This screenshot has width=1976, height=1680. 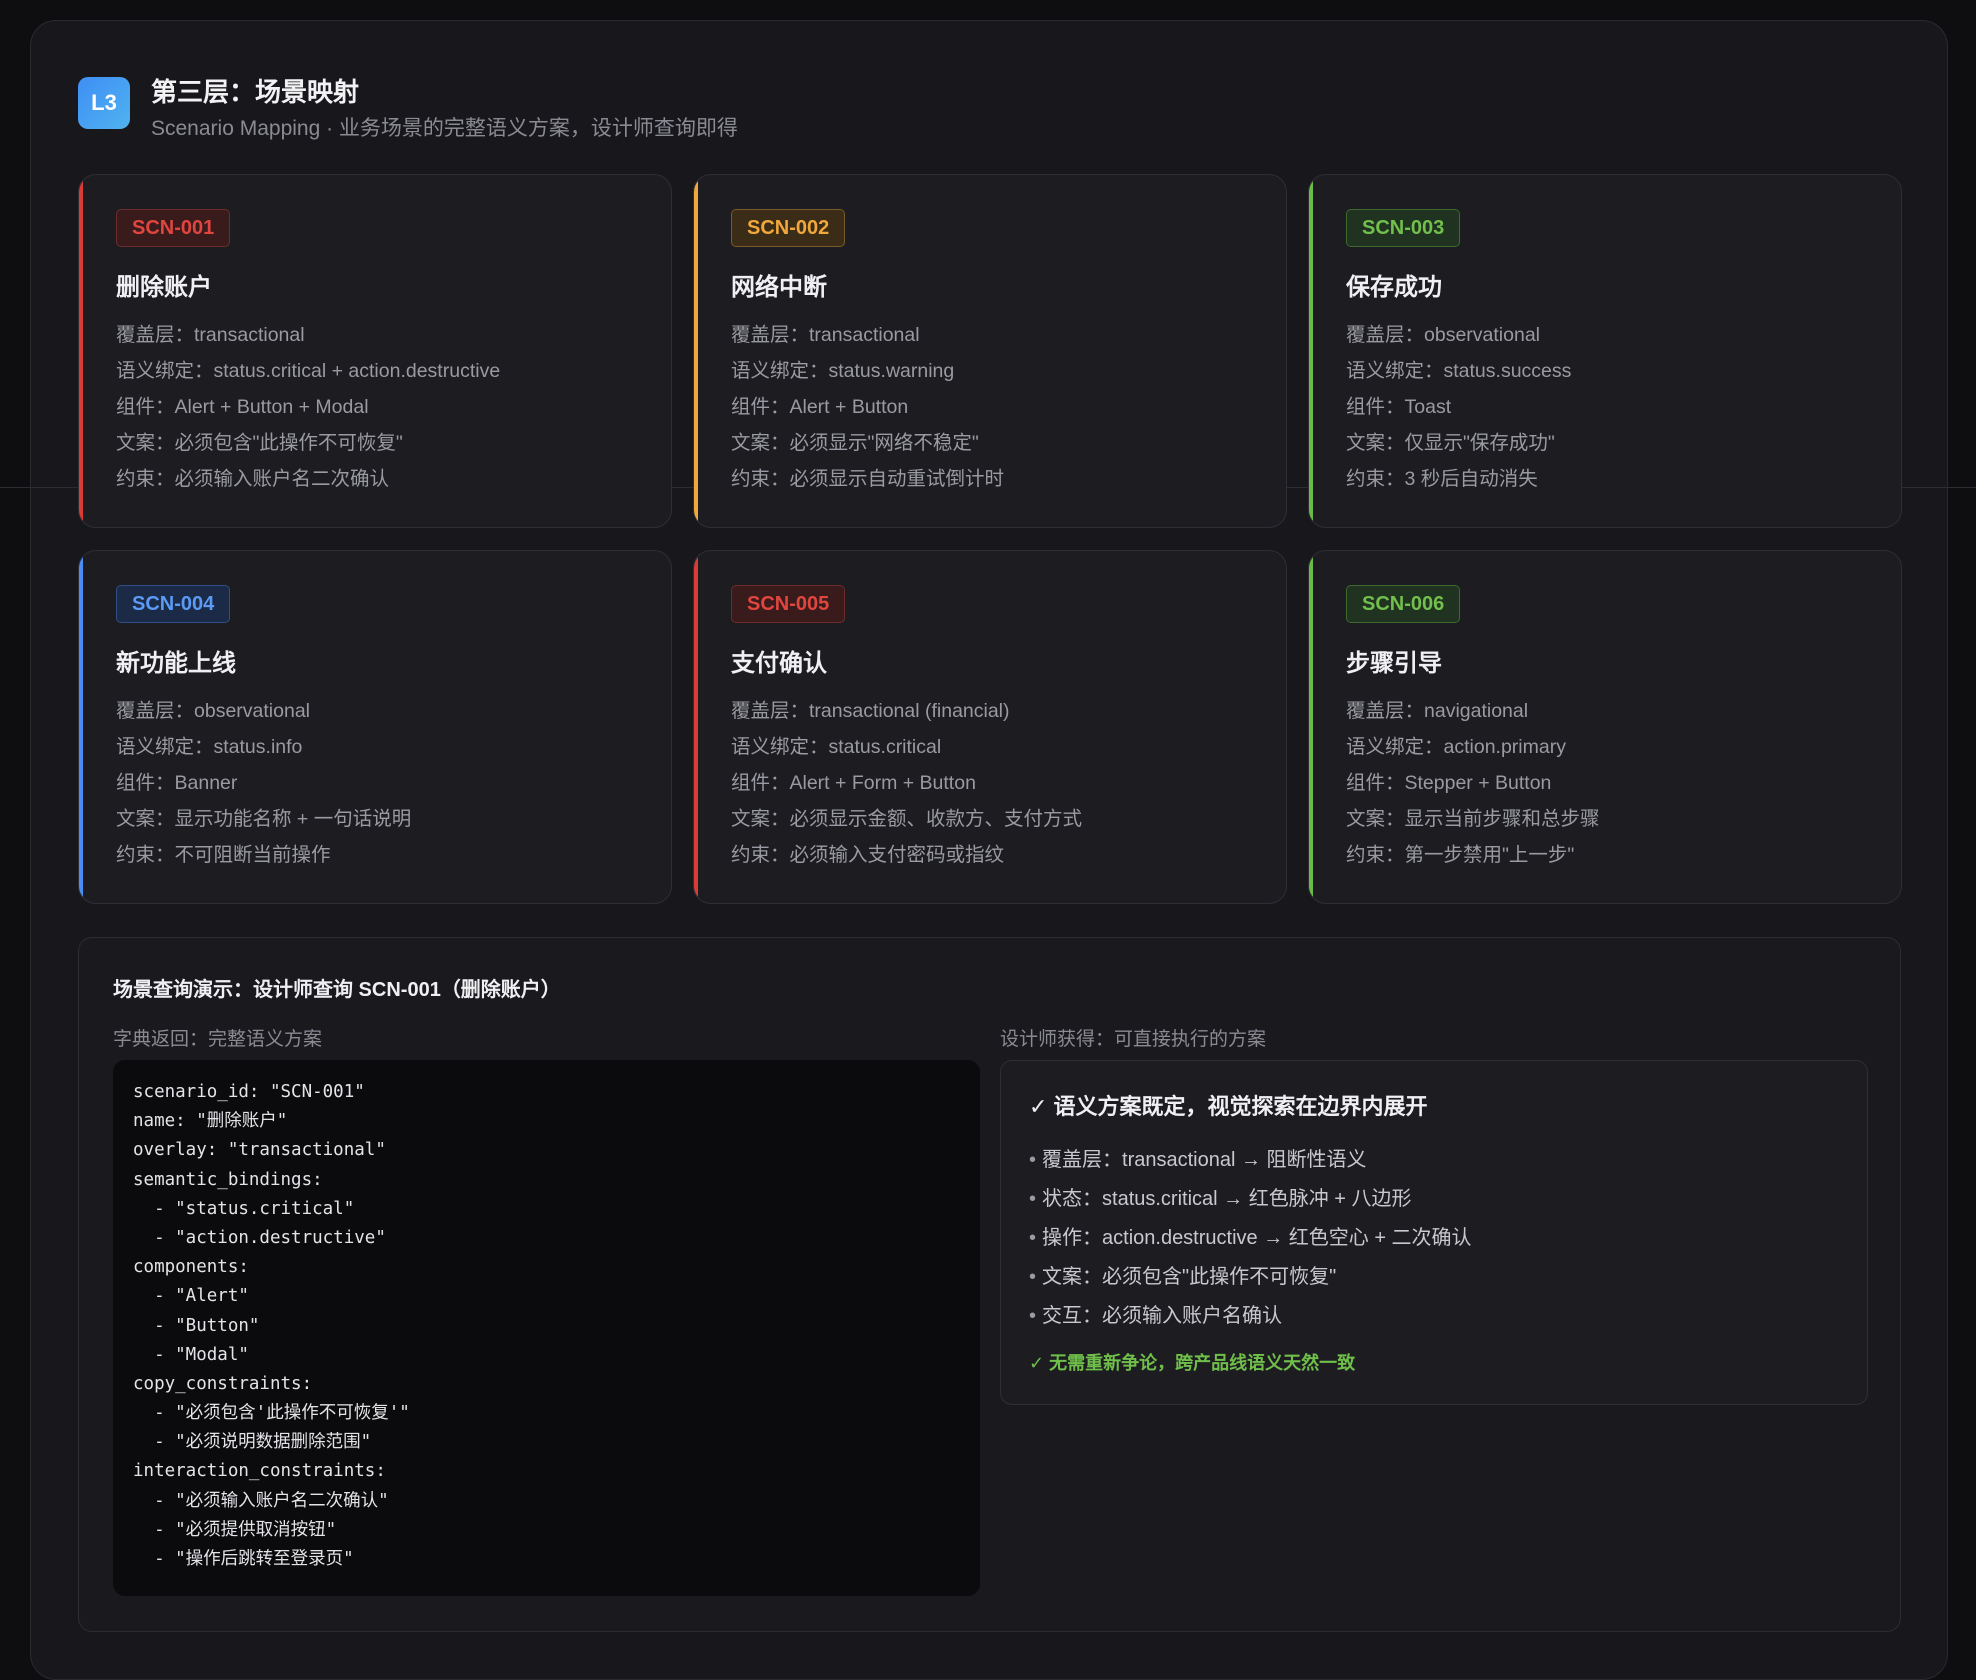 I want to click on scenario-detail-line: 组件：Alert + Form + Button, so click(x=853, y=783).